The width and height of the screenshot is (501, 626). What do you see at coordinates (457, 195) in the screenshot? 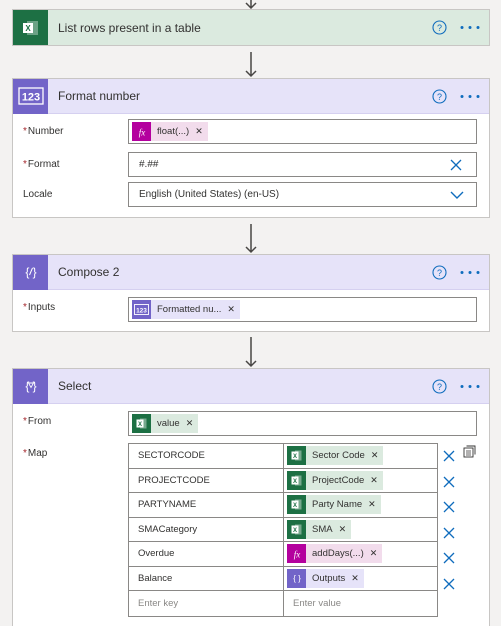
I see `chevron-down-icon` at bounding box center [457, 195].